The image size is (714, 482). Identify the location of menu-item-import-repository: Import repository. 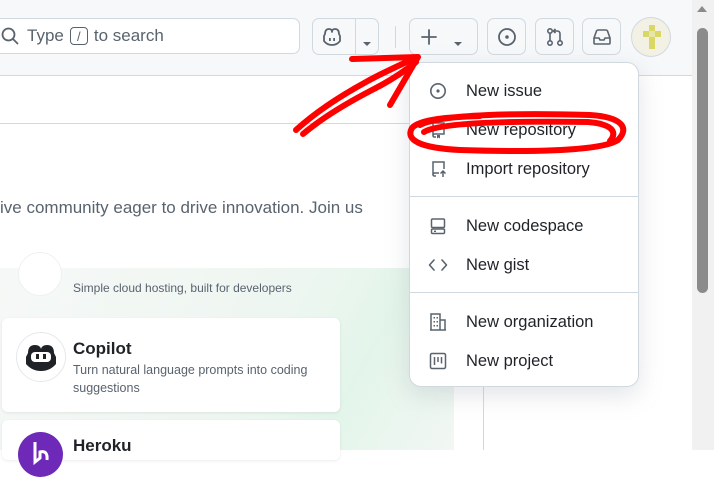
(524, 169).